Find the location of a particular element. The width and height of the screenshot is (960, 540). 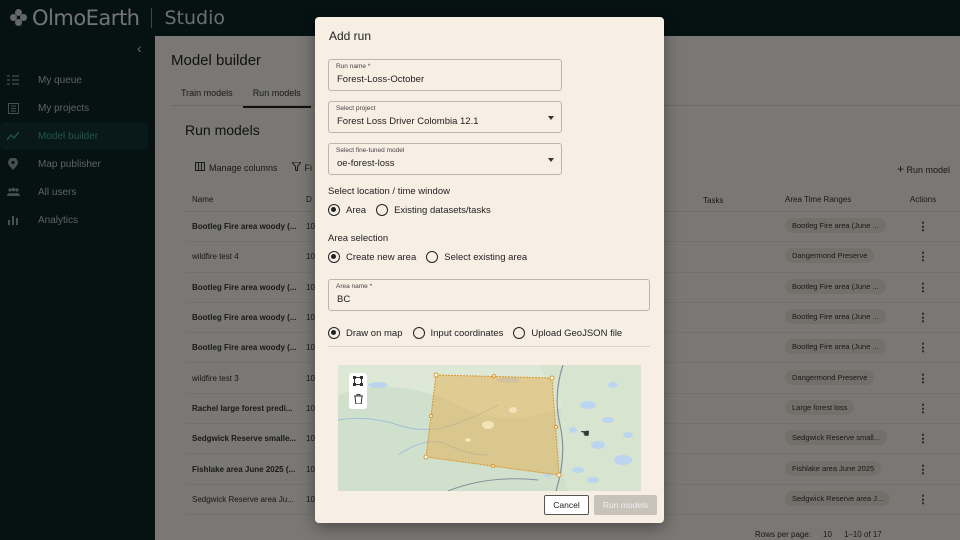

dialog-title: Add run is located at coordinates (350, 36).